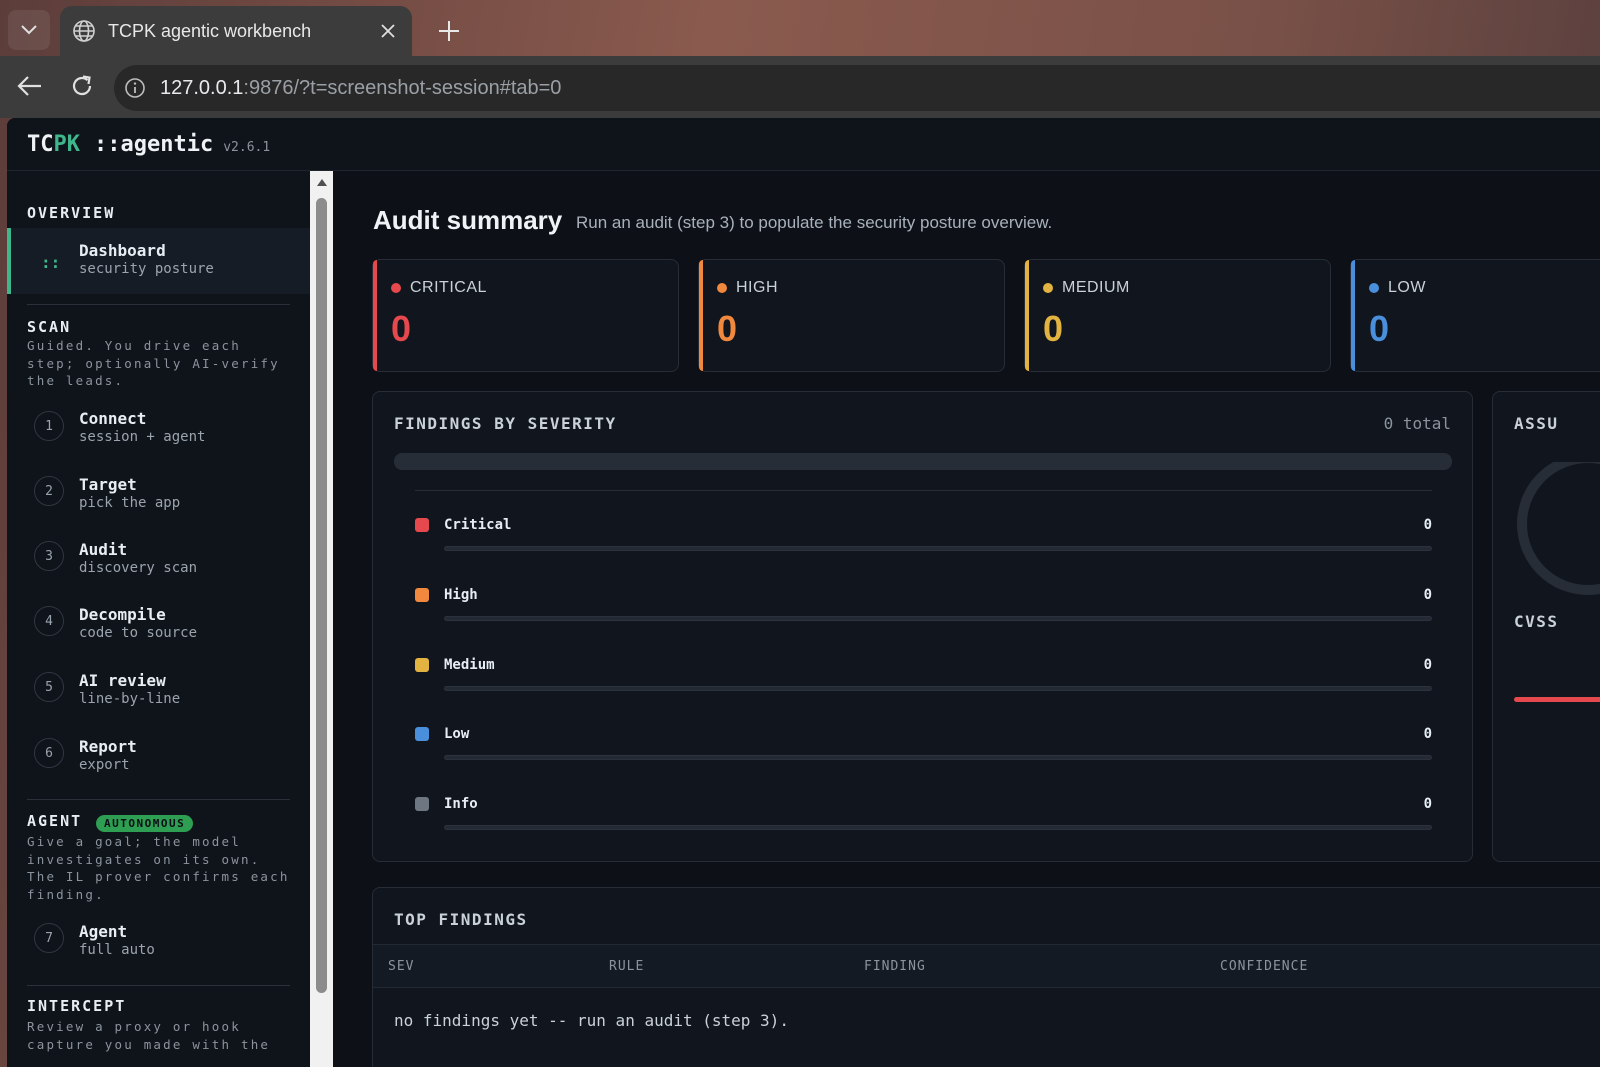 Image resolution: width=1600 pixels, height=1067 pixels. Describe the element at coordinates (402, 87) in the screenshot. I see `url-path: :9876/?t=screenshot-session#tab=0` at that location.